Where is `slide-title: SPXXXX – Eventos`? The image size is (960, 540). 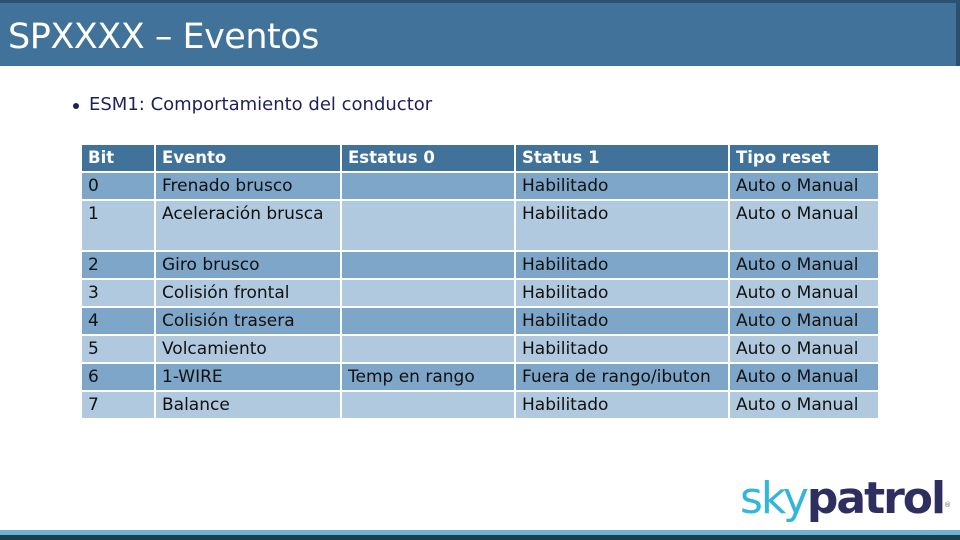 slide-title: SPXXXX – Eventos is located at coordinates (163, 37).